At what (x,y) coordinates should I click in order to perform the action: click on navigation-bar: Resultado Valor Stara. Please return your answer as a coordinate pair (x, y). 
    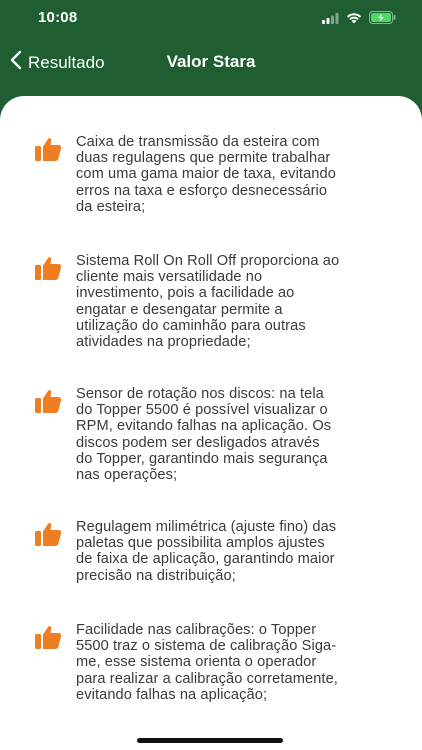
    Looking at the image, I should click on (211, 64).